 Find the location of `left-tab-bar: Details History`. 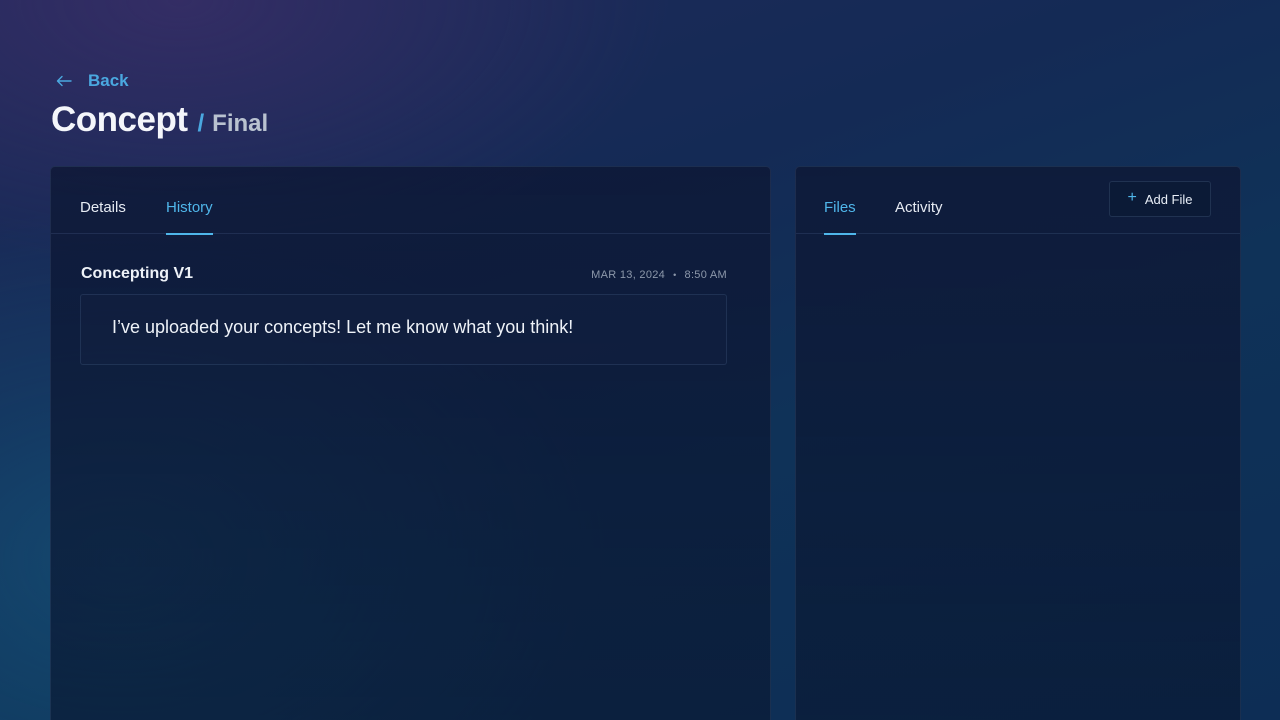

left-tab-bar: Details History is located at coordinates (410, 201).